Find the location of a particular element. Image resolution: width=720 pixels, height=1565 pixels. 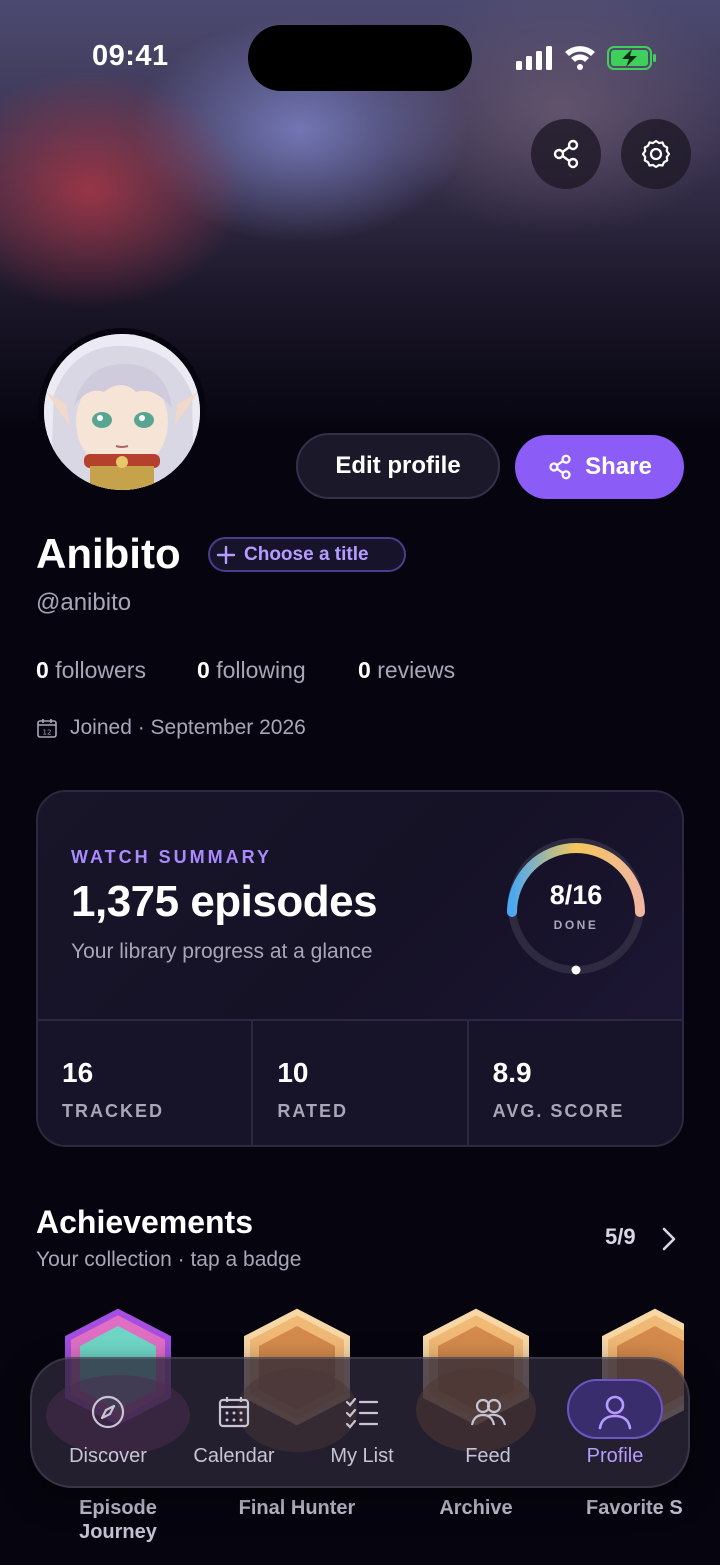

ring-label: DONE is located at coordinates (576, 925).